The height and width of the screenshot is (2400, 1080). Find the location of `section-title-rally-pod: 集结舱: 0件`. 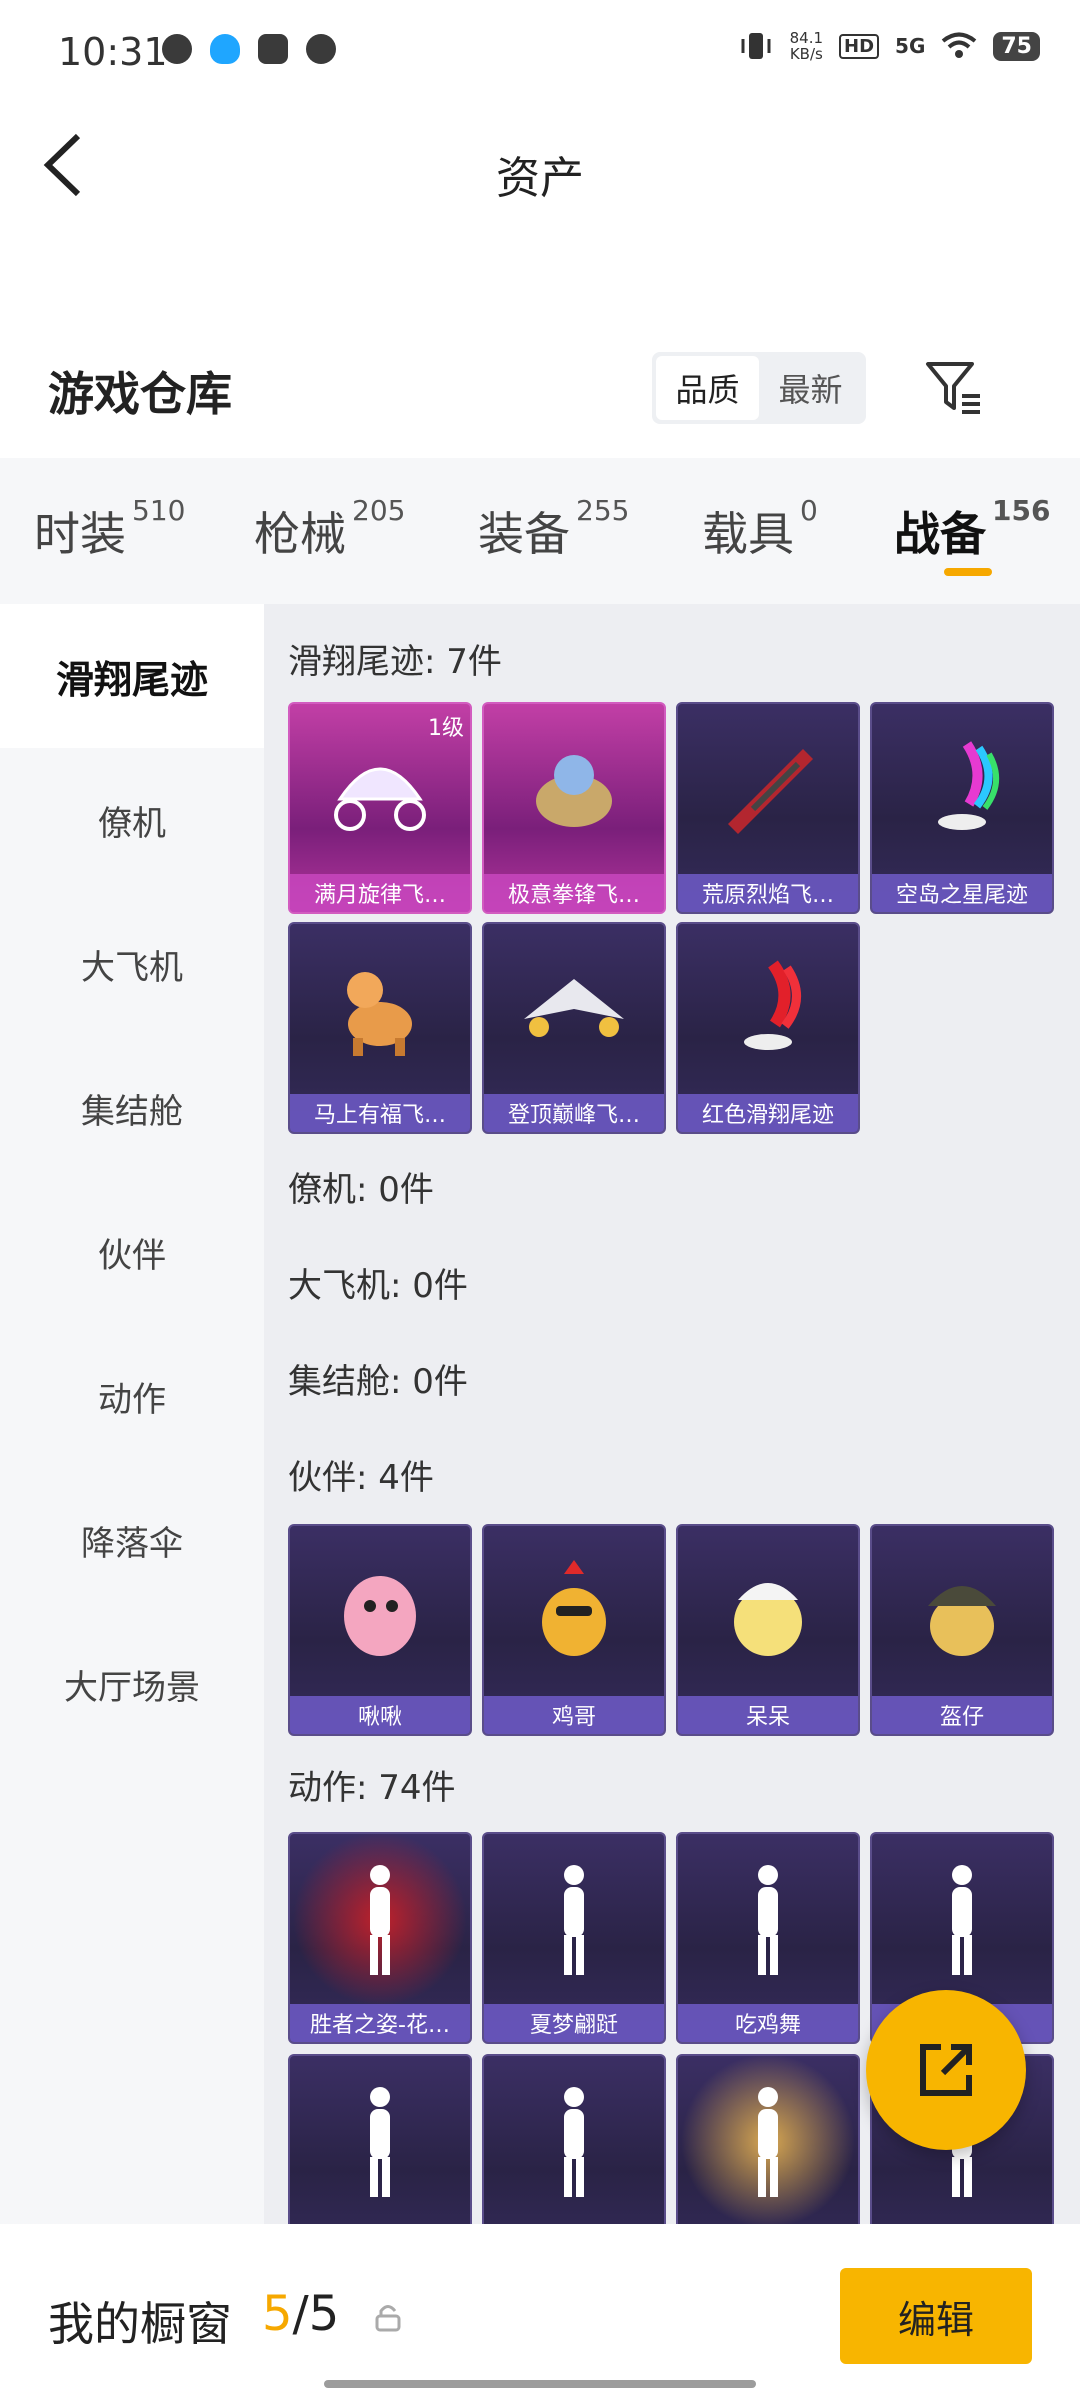

section-title-rally-pod: 集结舱: 0件 is located at coordinates (378, 1382).